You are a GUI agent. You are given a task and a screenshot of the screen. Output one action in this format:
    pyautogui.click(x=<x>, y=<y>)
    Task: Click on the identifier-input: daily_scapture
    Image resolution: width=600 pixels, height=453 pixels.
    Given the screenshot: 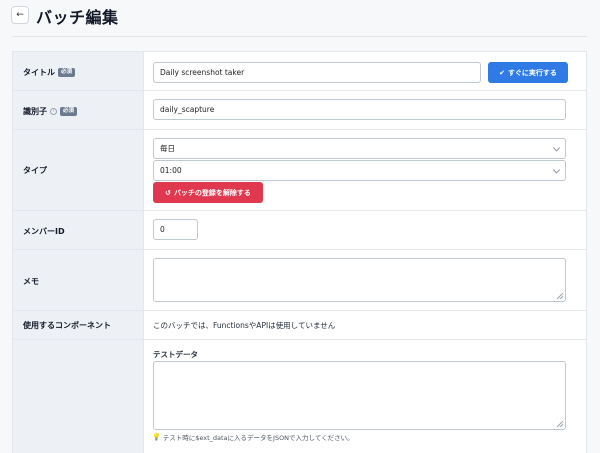 What is the action you would take?
    pyautogui.click(x=359, y=109)
    